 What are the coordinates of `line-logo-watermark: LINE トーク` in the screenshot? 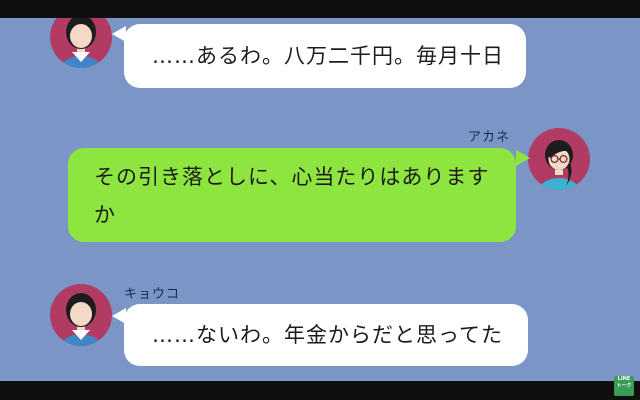 It's located at (624, 386).